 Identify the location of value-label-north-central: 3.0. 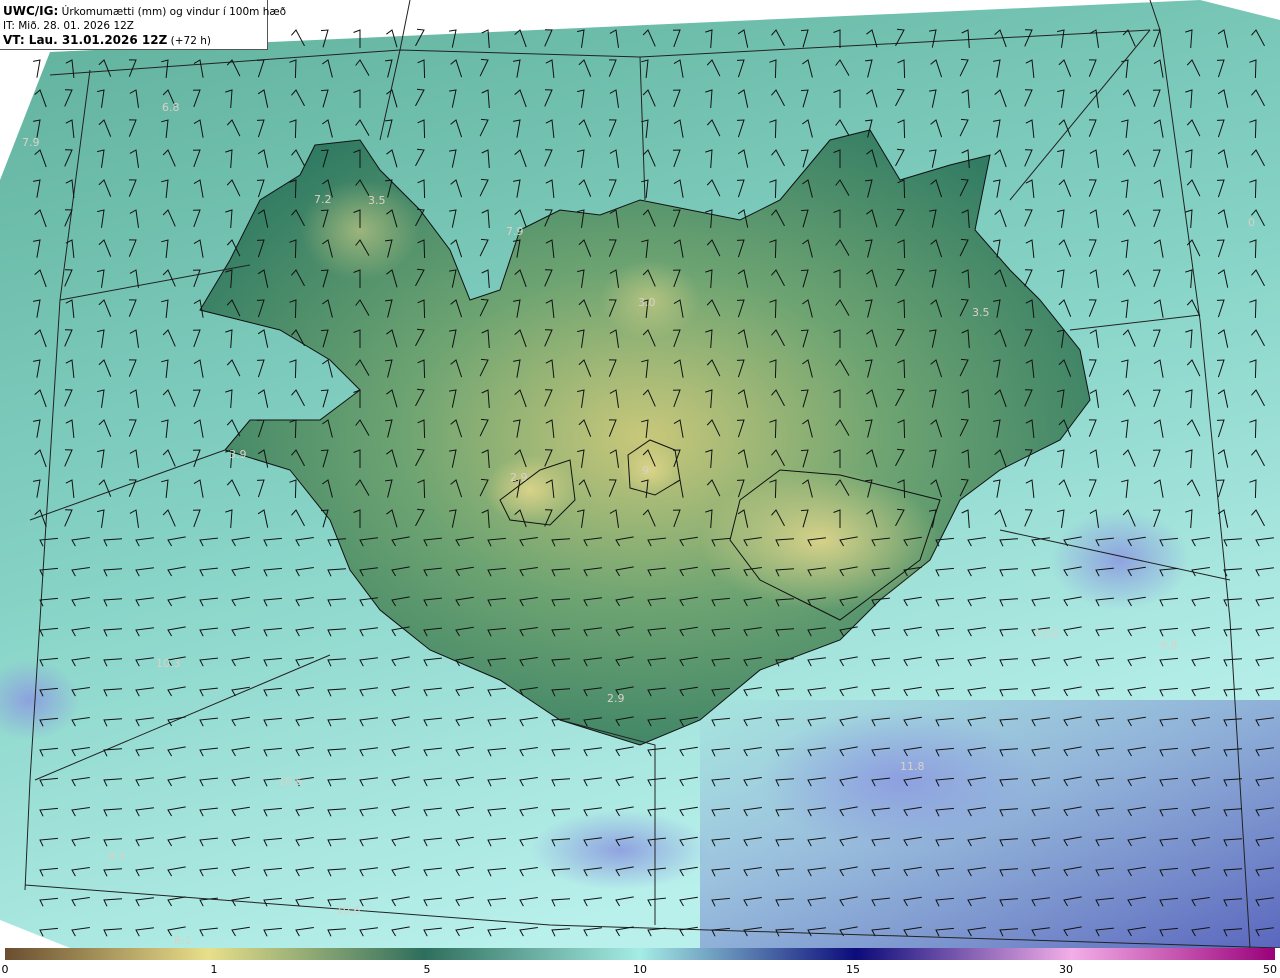
(647, 302).